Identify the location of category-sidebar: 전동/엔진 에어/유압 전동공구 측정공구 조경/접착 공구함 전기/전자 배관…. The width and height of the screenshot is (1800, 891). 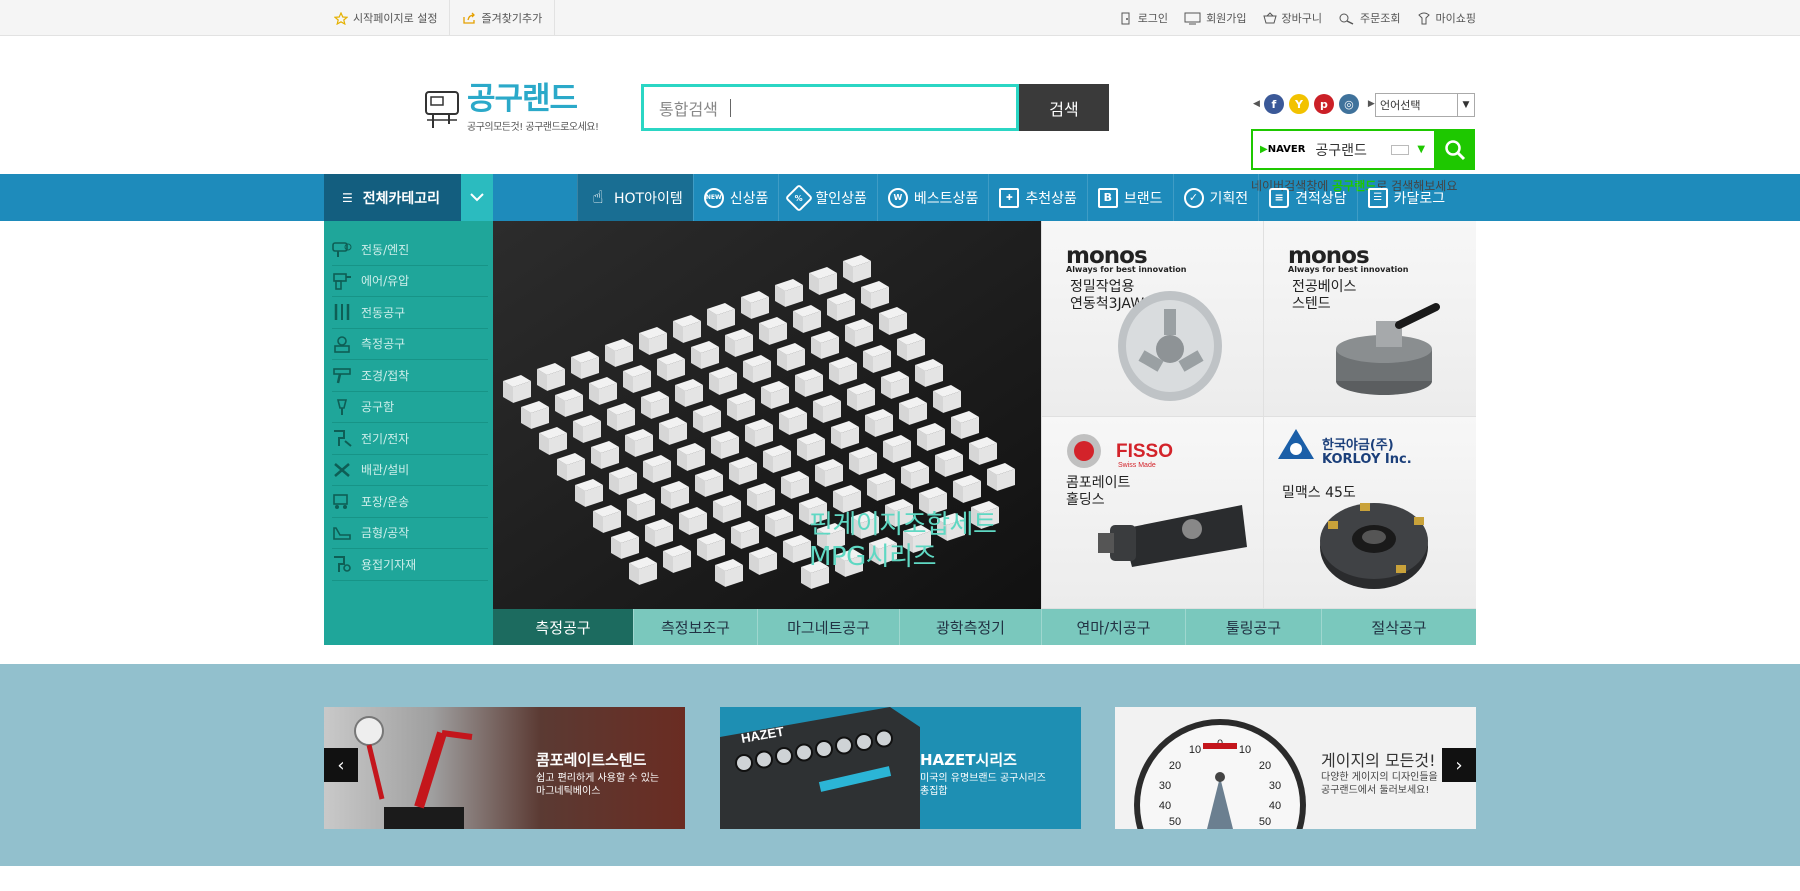
(408, 433).